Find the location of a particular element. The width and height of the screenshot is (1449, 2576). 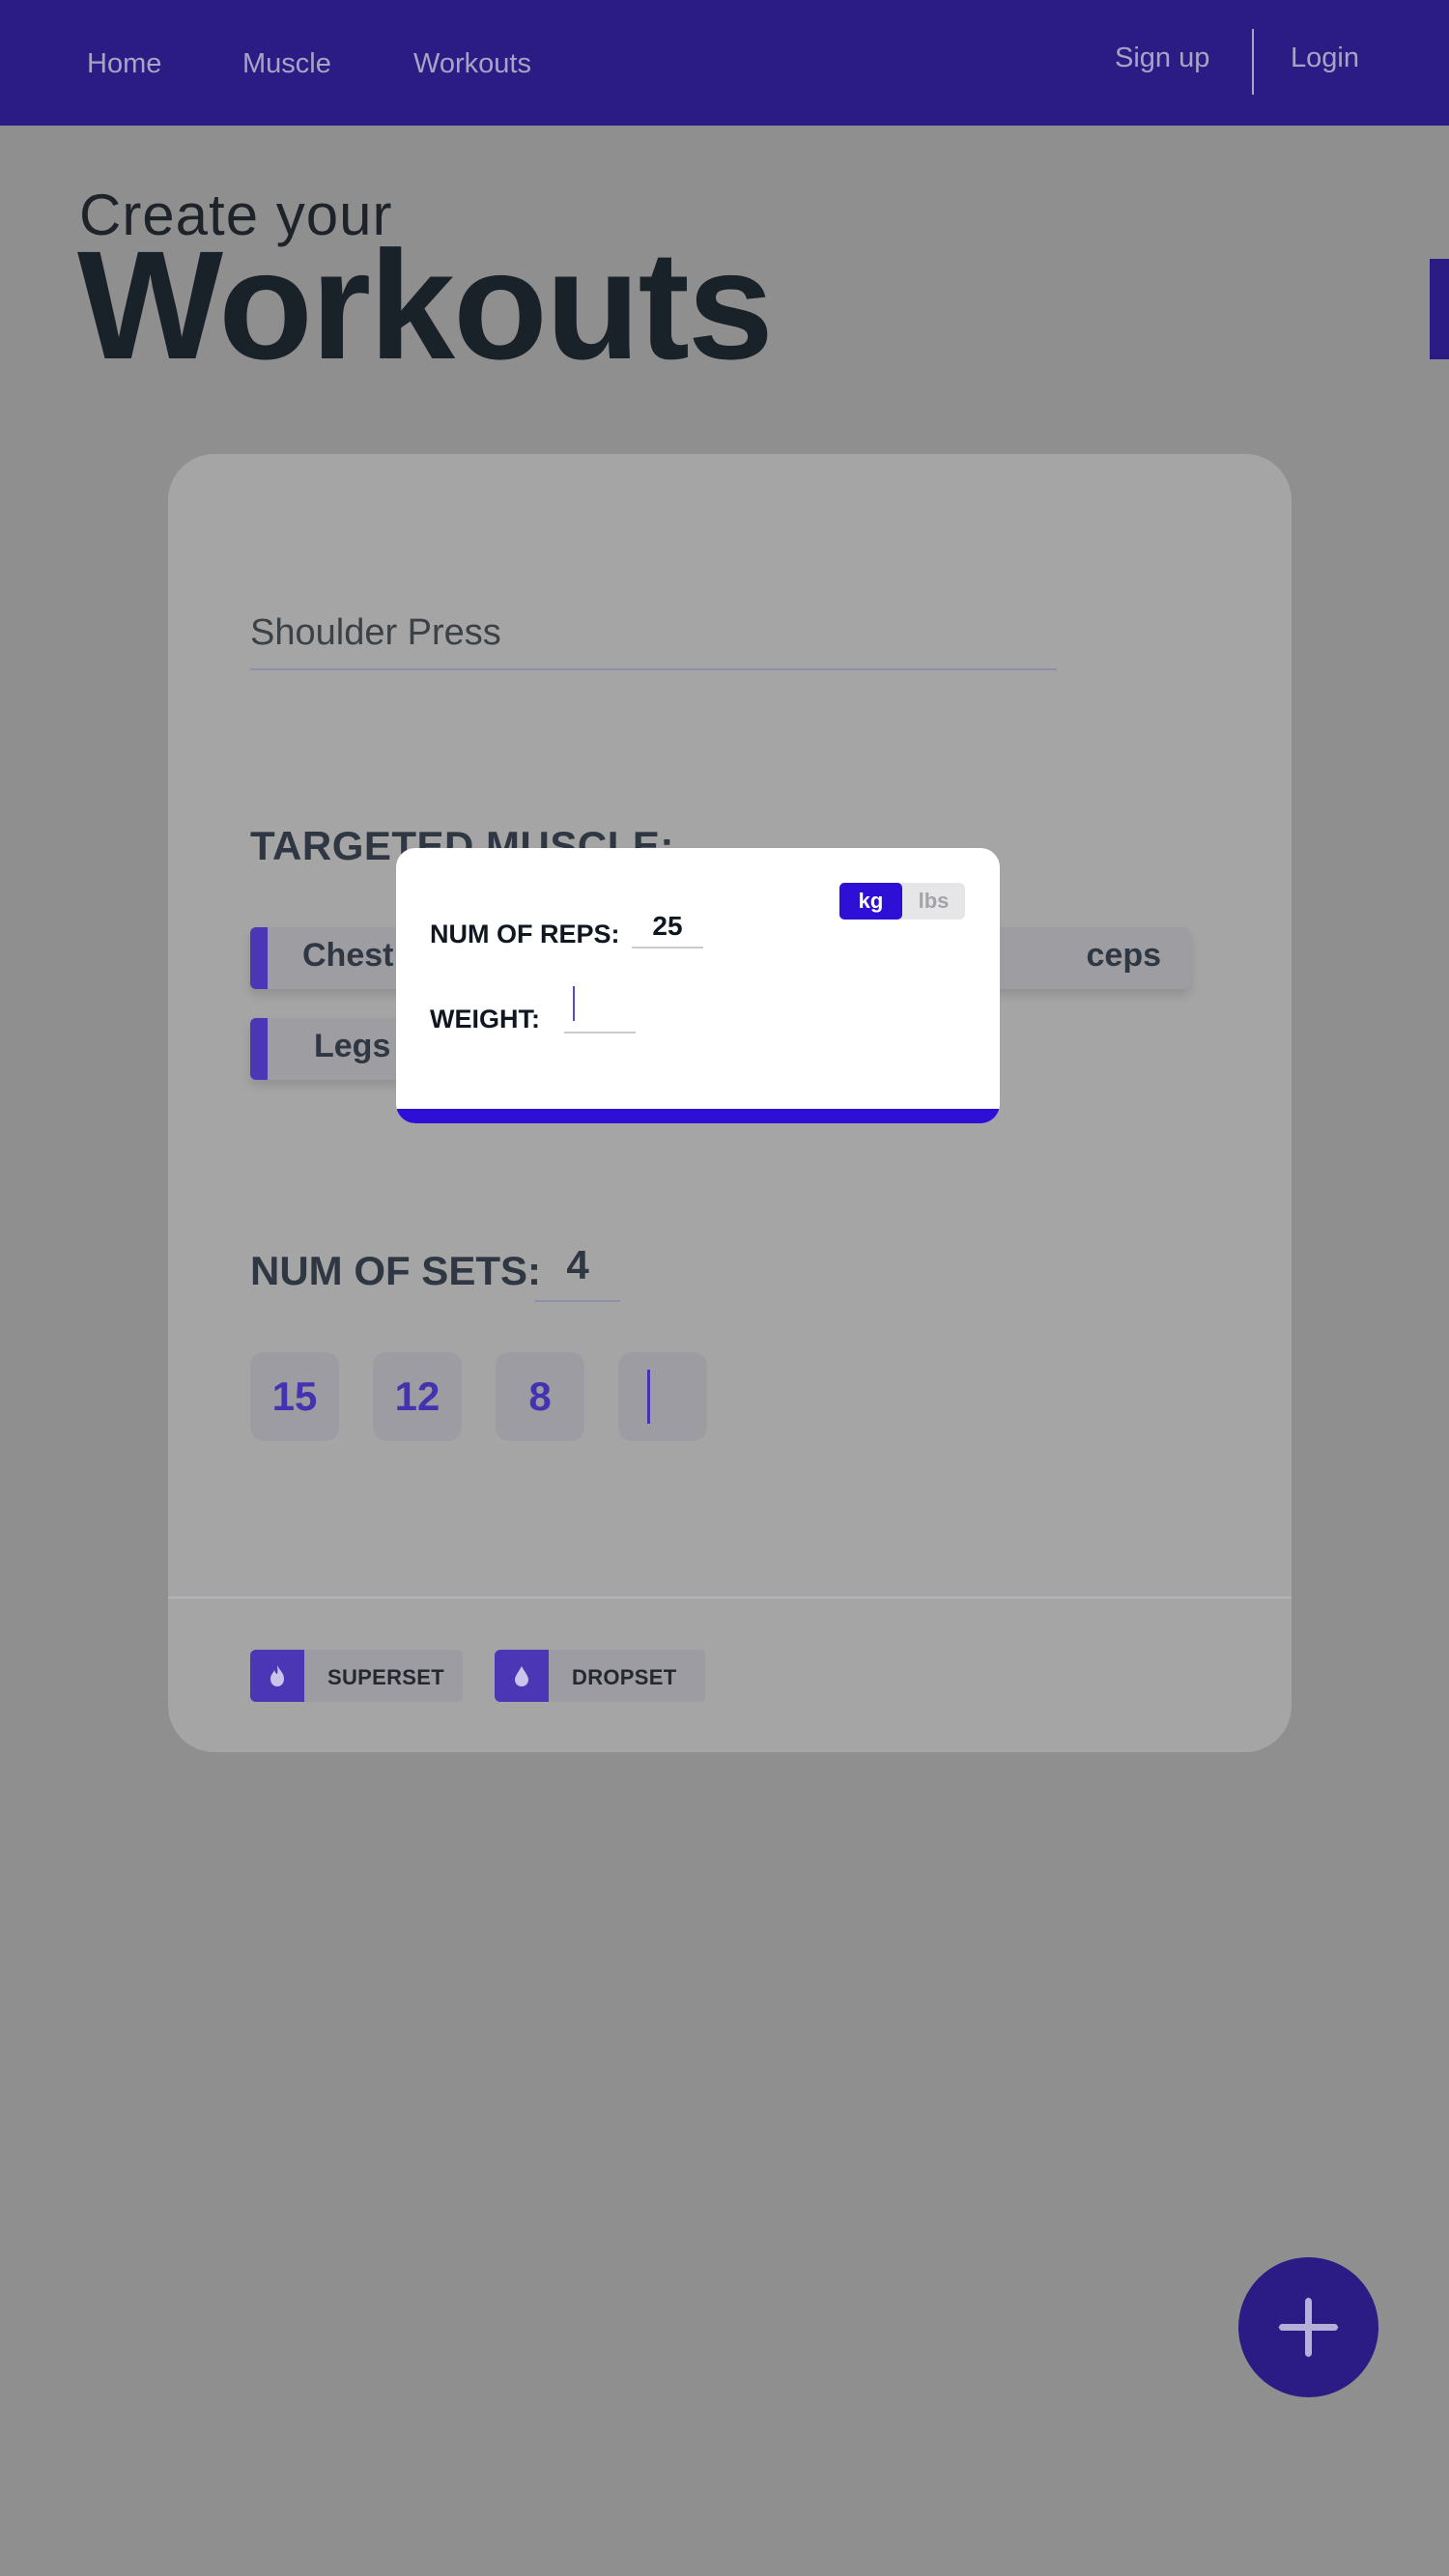

unit-toggle: kg lbs is located at coordinates (902, 901).